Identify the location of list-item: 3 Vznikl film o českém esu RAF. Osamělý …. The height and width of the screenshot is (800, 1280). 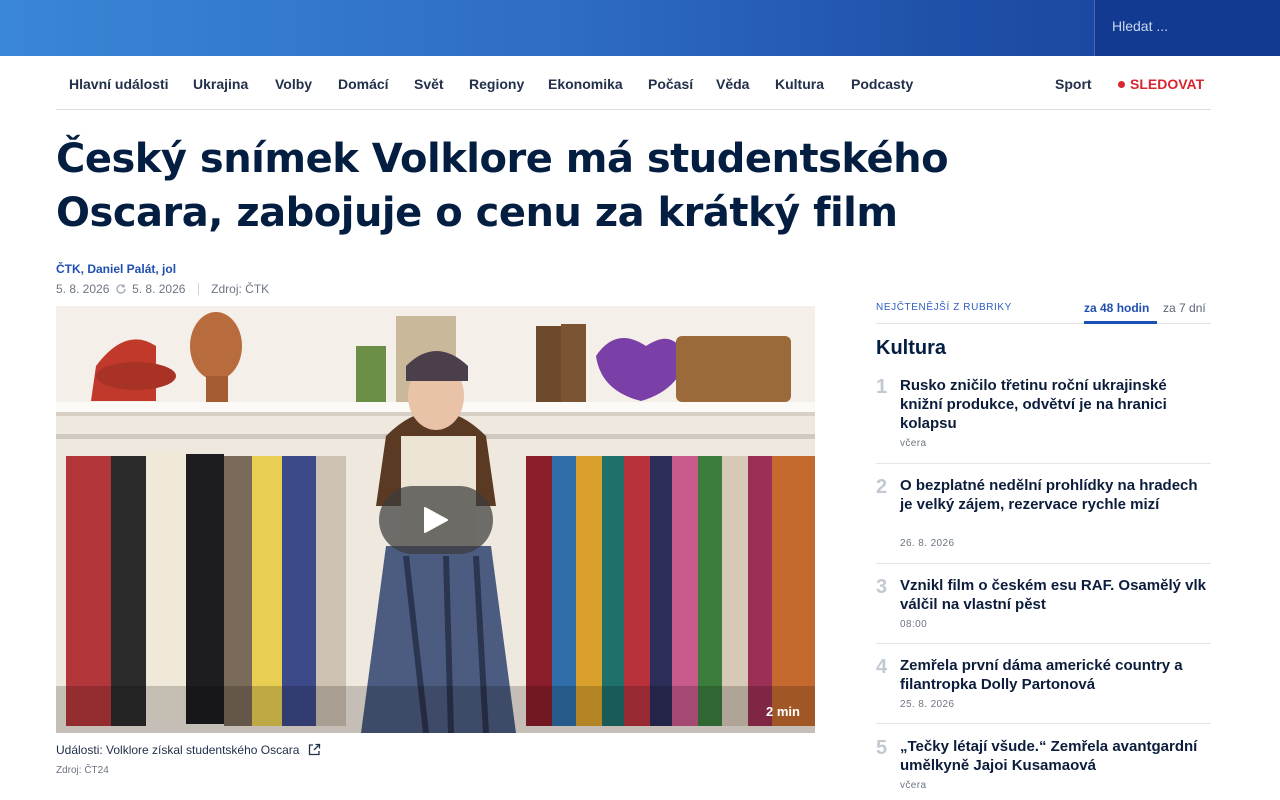
(1043, 610).